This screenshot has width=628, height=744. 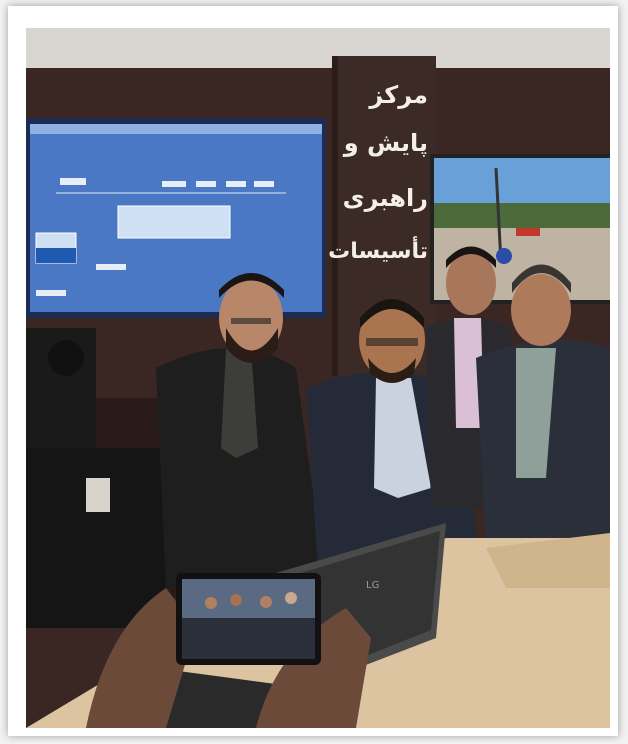 What do you see at coordinates (385, 198) in the screenshot?
I see `banner-line-3: راهبری` at bounding box center [385, 198].